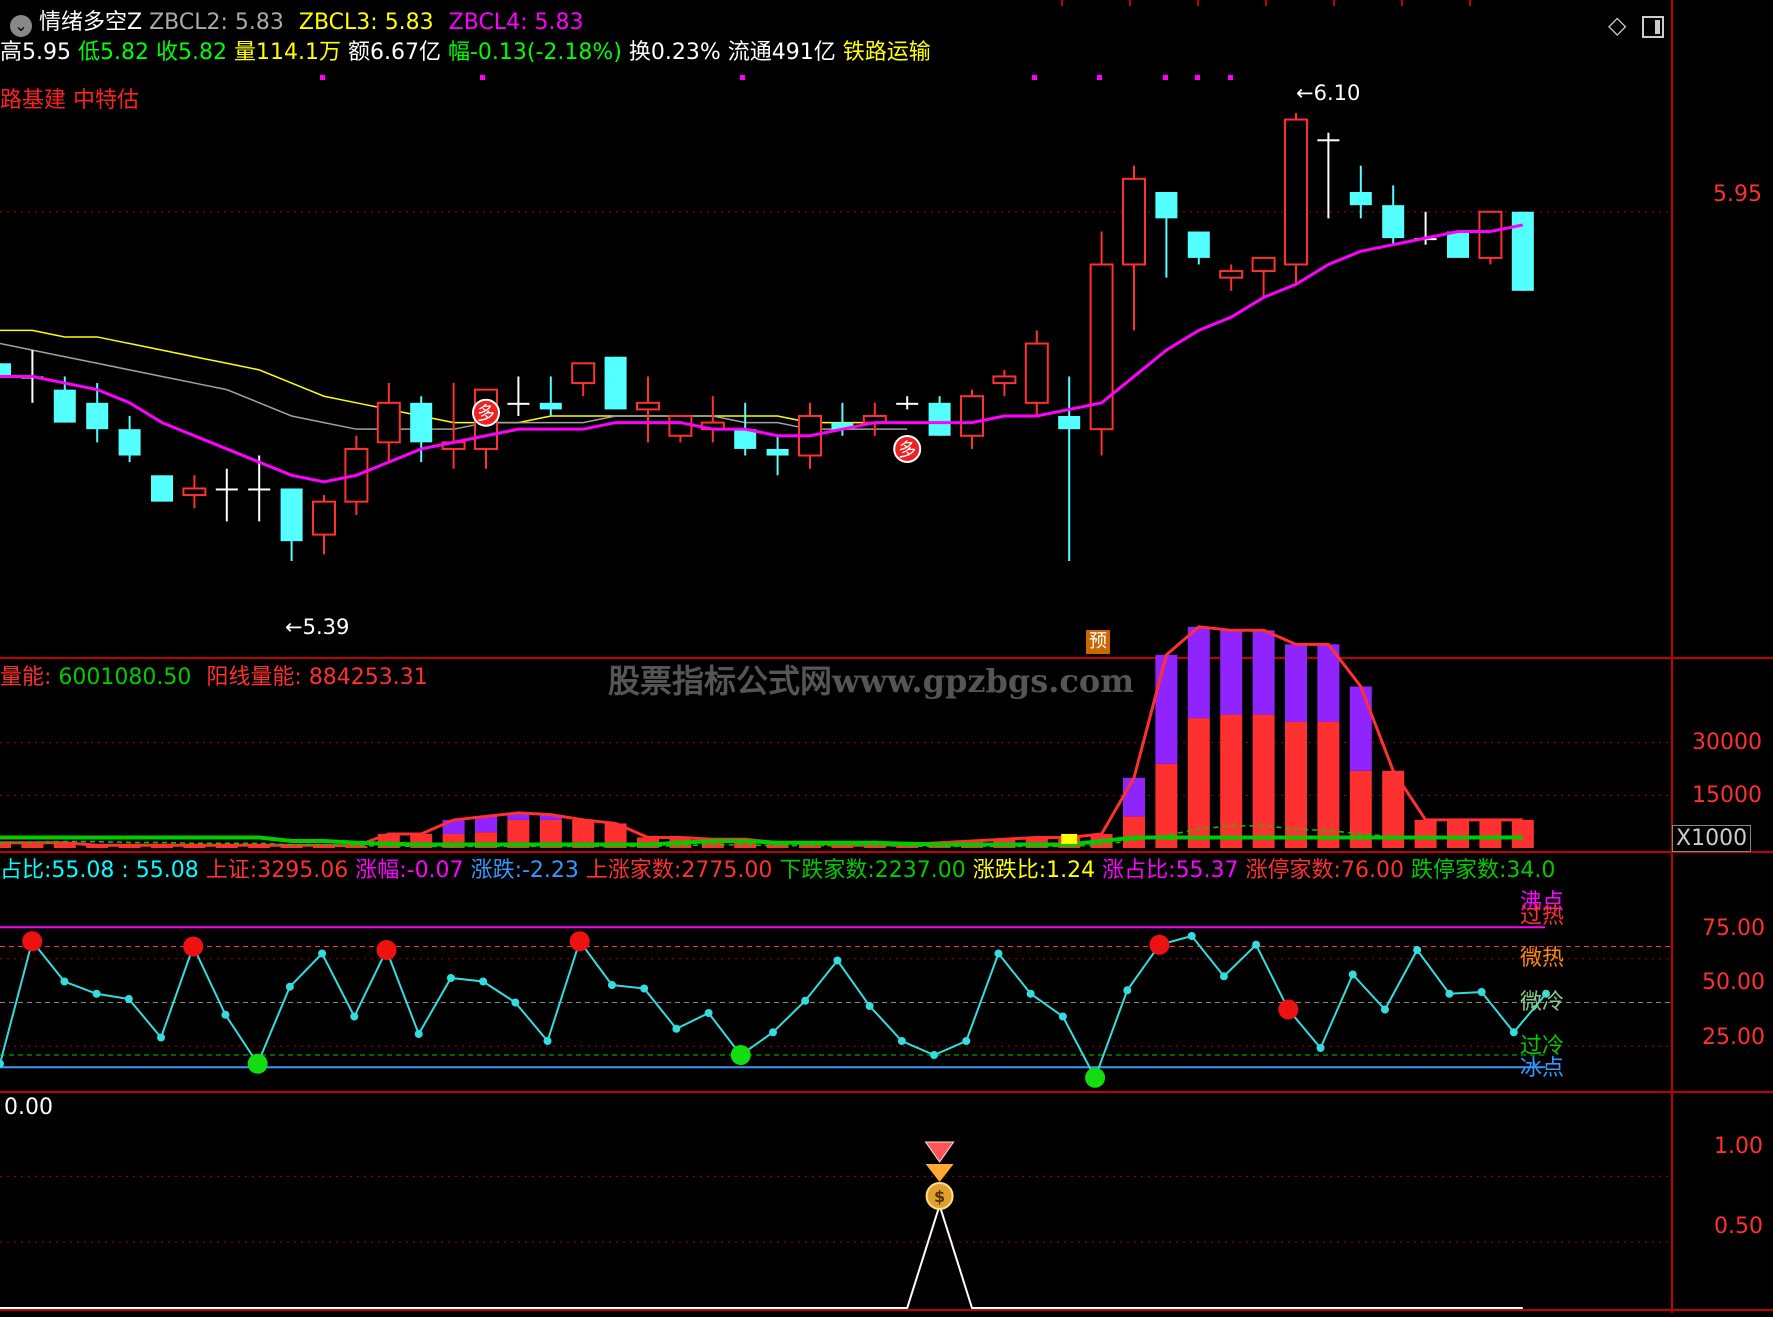 The image size is (1773, 1317). What do you see at coordinates (381, 870) in the screenshot?
I see `chg-label: 涨幅:` at bounding box center [381, 870].